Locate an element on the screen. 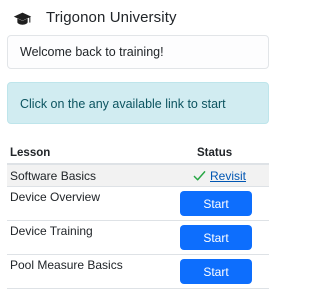  table-row: Software Basics Revisit is located at coordinates (138, 176).